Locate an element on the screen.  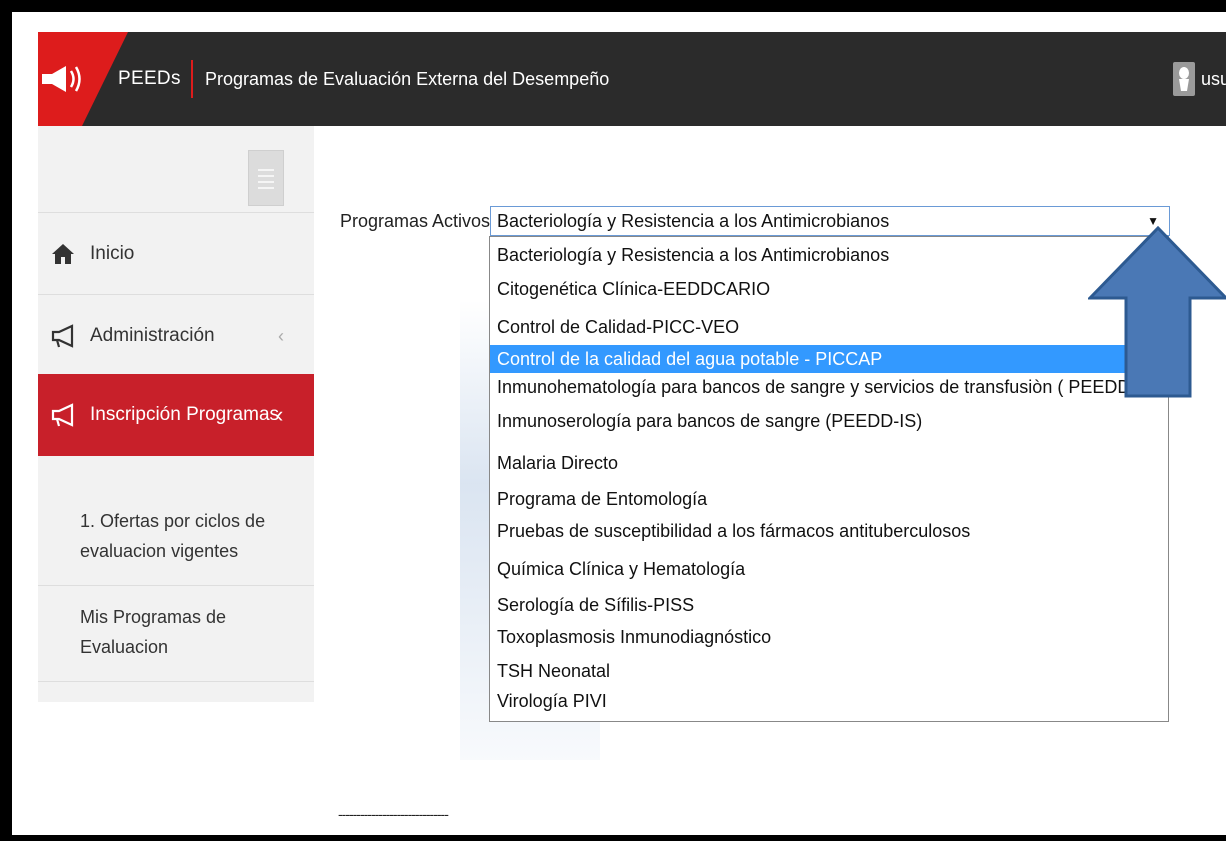
dropdown-option: Control de Calidad-PICC-VEO is located at coordinates (829, 327).